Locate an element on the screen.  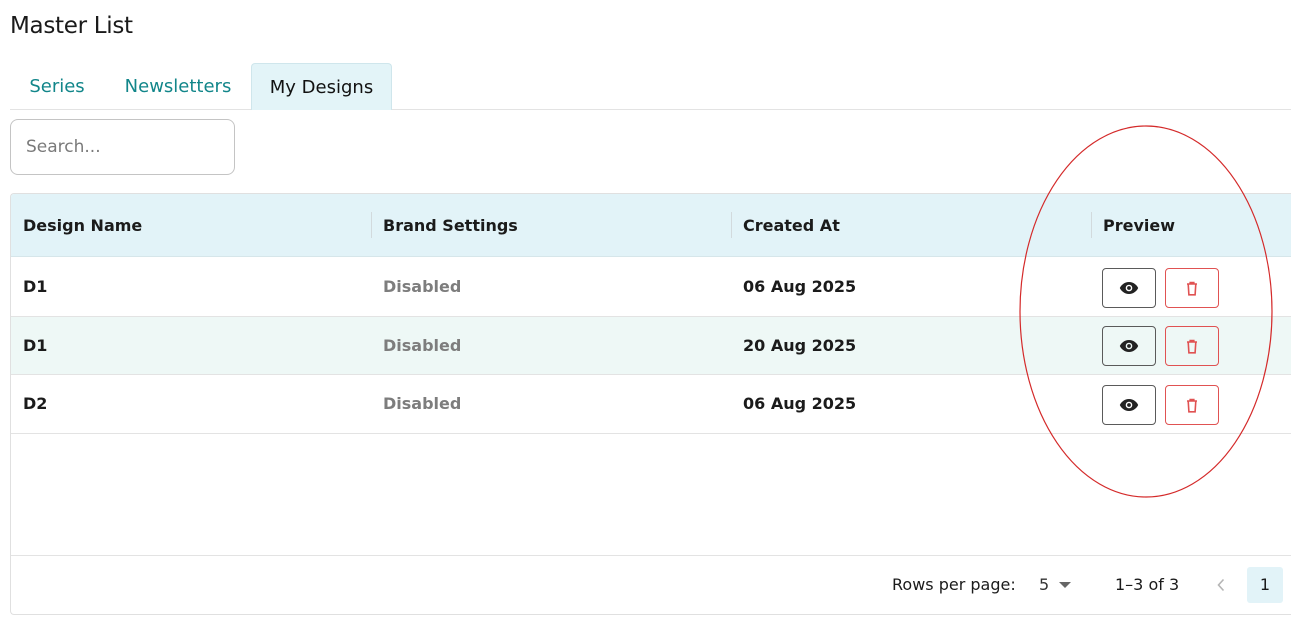
chevron-left-icon is located at coordinates (1221, 585).